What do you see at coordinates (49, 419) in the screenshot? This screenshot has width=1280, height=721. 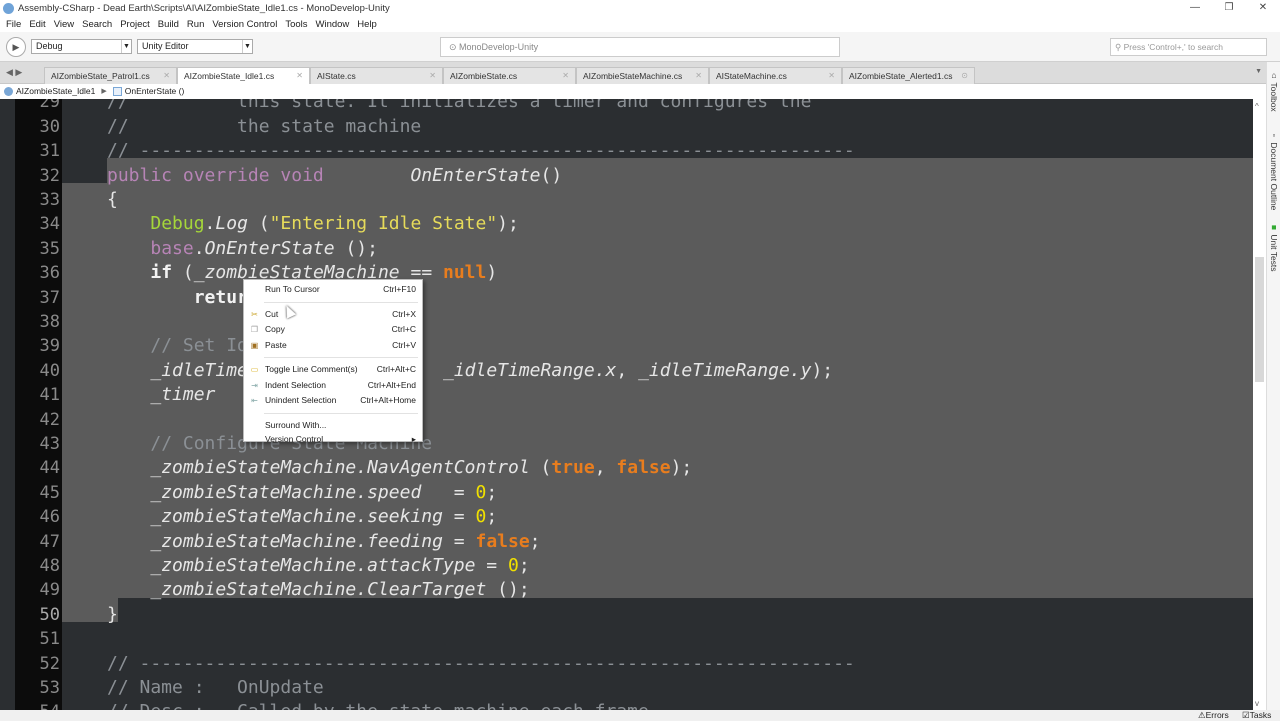 I see `line-number: 42` at bounding box center [49, 419].